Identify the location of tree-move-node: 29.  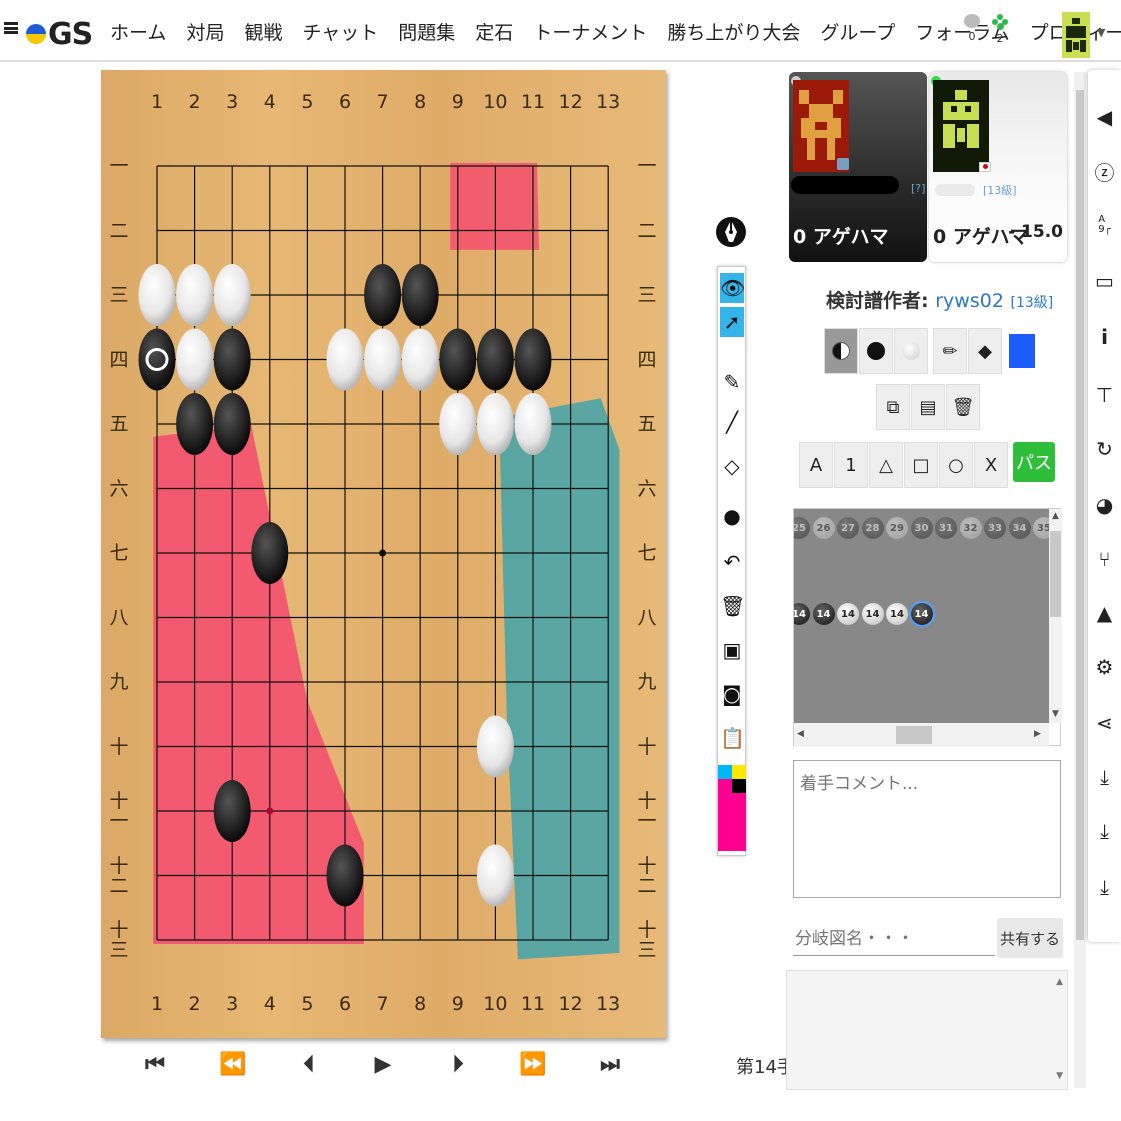
(897, 528).